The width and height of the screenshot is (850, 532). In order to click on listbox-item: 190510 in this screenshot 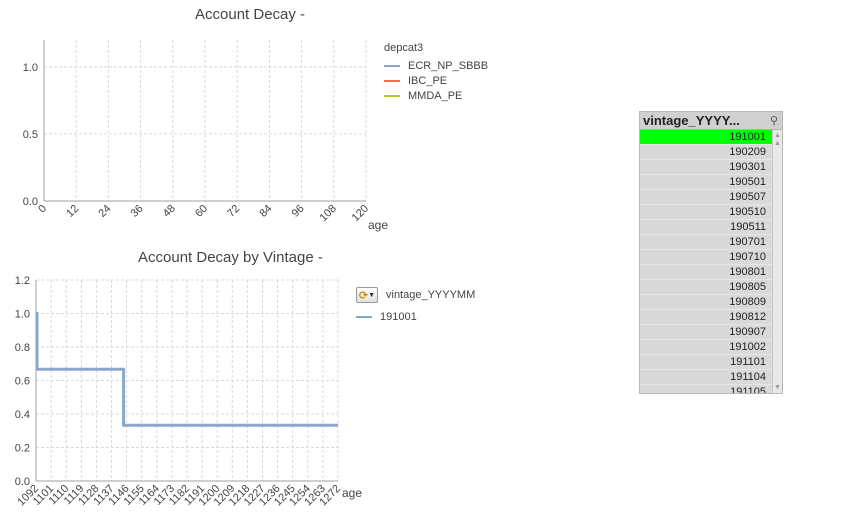, I will do `click(711, 212)`.